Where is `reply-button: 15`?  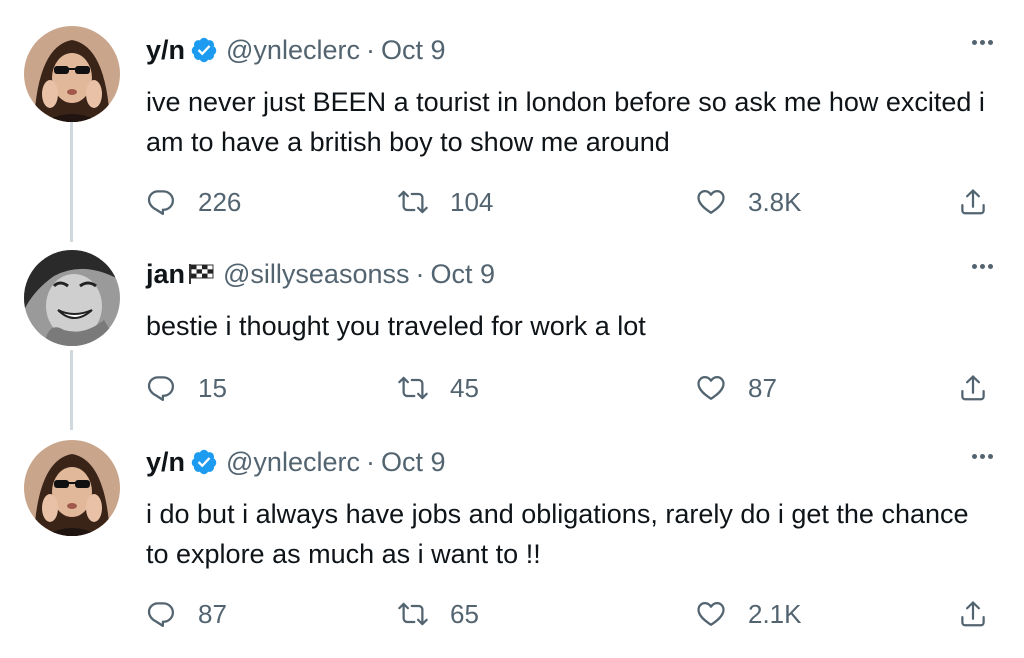 reply-button: 15 is located at coordinates (186, 388).